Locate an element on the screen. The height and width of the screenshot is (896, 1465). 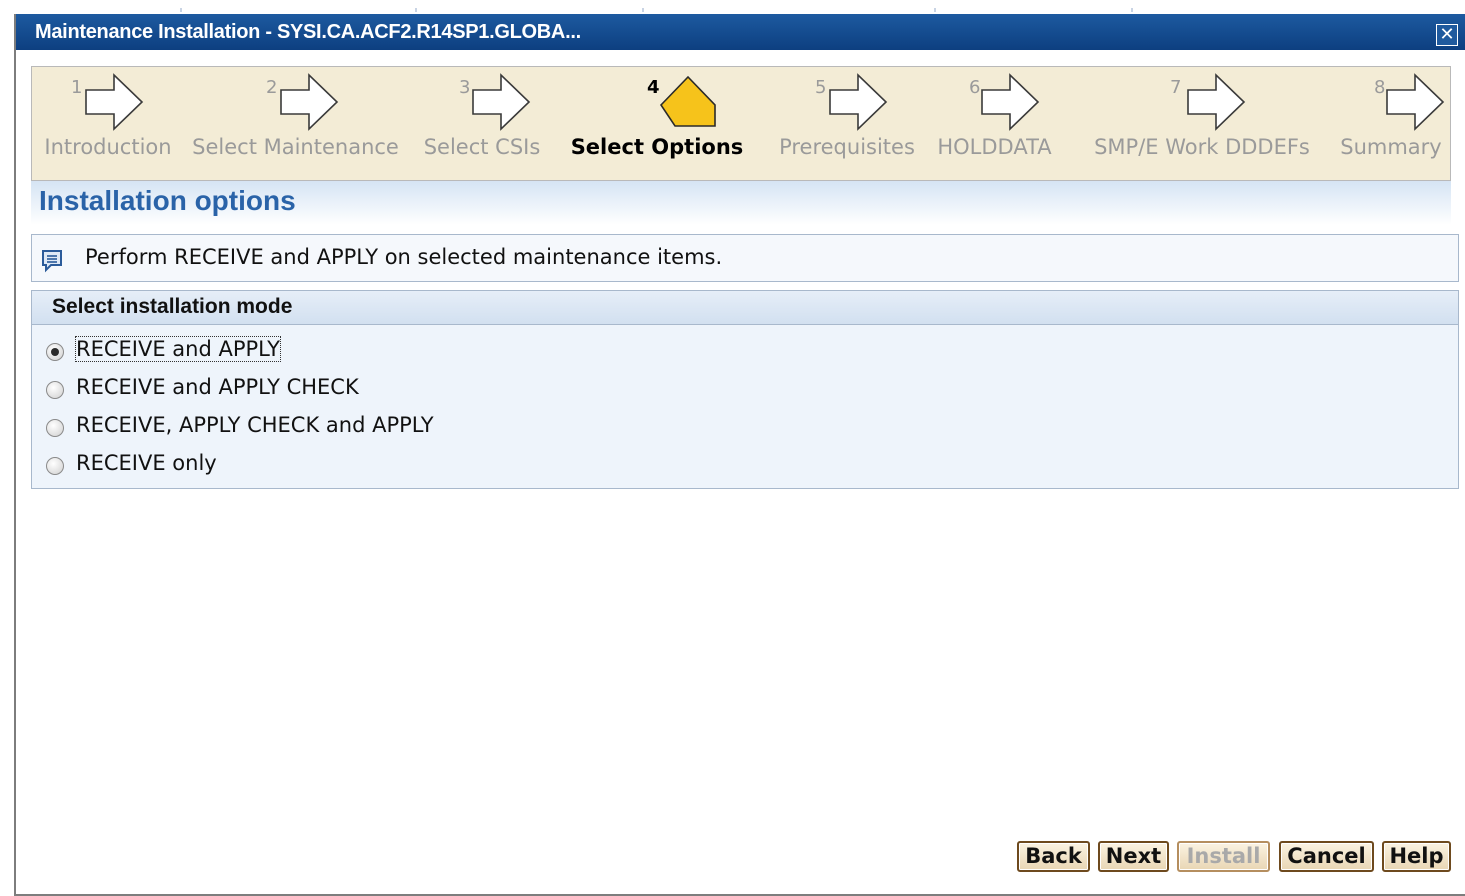
wizard-step-select-csis: 3 Select CSIs is located at coordinates (482, 123).